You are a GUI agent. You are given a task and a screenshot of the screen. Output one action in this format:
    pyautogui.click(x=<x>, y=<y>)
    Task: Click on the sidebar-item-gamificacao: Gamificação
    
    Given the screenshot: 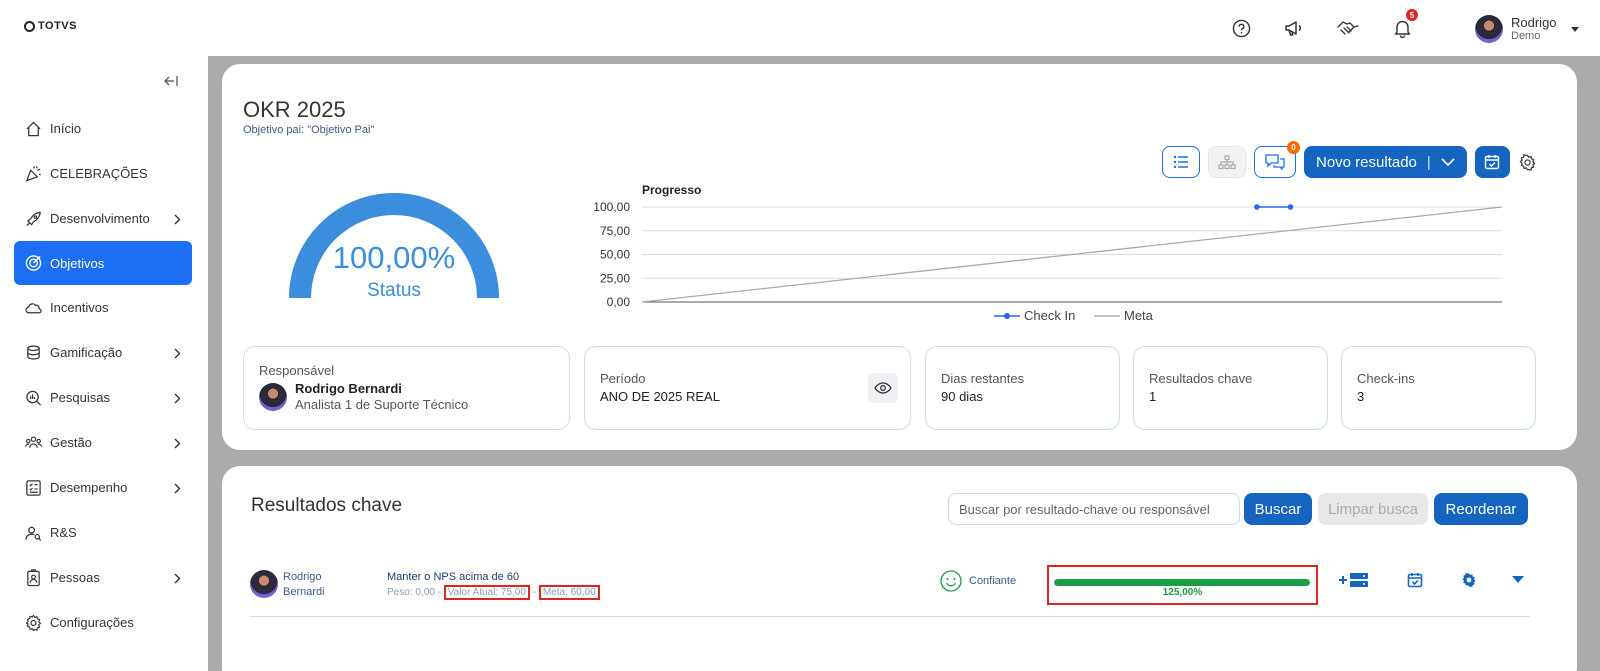 What is the action you would take?
    pyautogui.click(x=103, y=352)
    